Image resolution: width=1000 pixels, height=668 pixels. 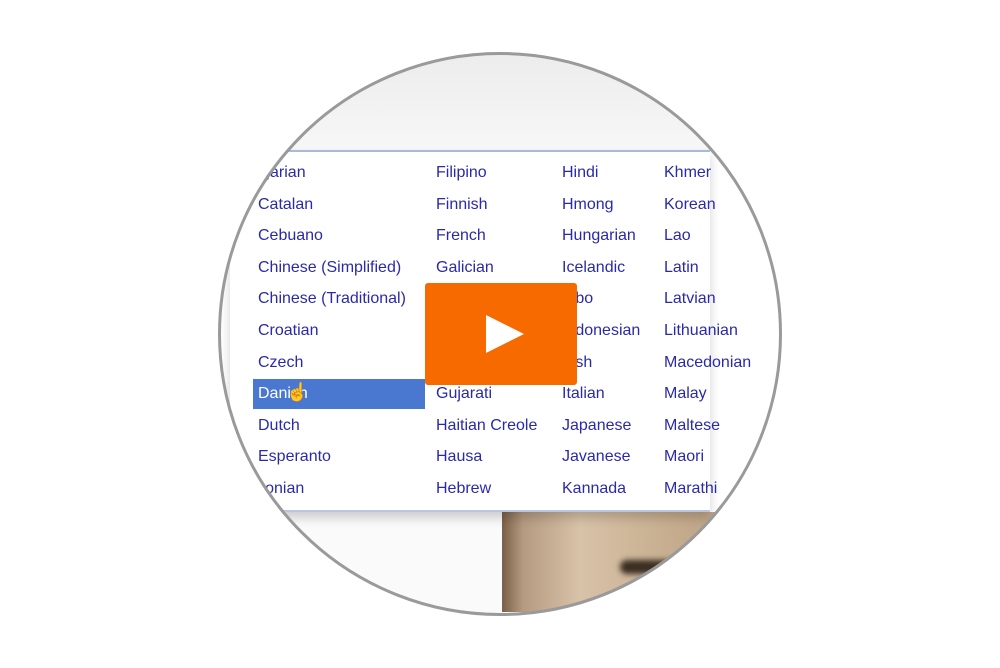 What do you see at coordinates (690, 299) in the screenshot?
I see `language-option: Latvian` at bounding box center [690, 299].